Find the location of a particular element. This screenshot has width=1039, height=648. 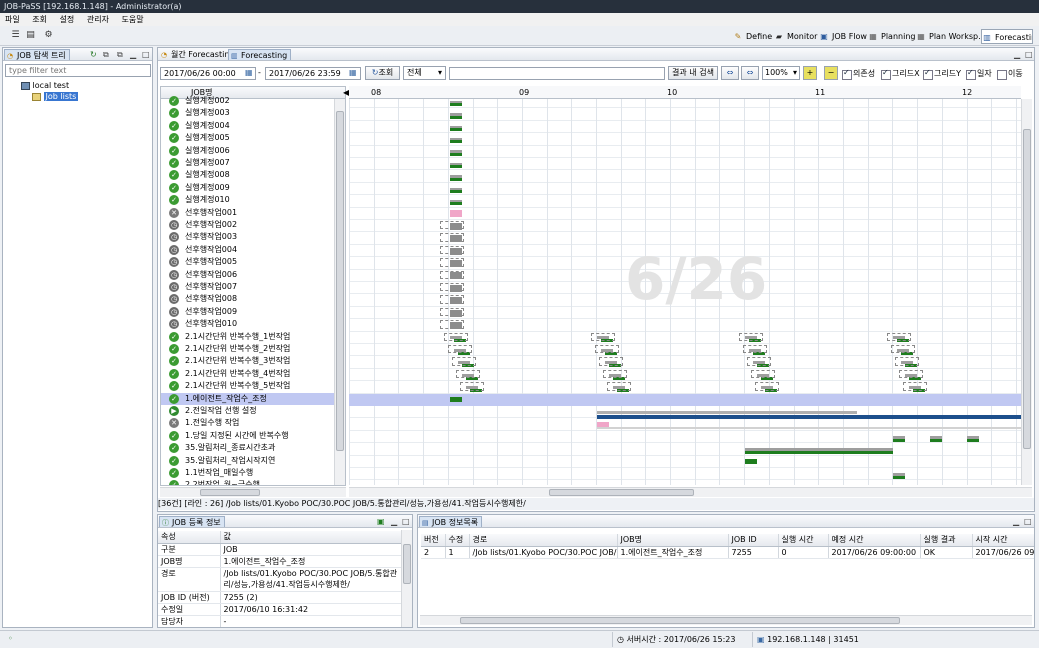

search-input is located at coordinates (557, 73).